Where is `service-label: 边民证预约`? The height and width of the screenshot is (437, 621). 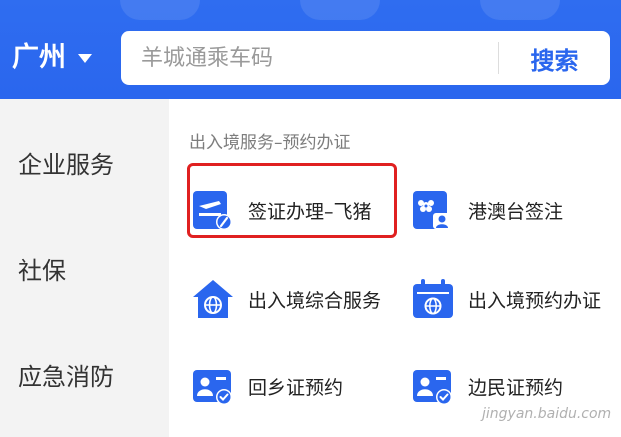
service-label: 边民证预约 is located at coordinates (516, 387).